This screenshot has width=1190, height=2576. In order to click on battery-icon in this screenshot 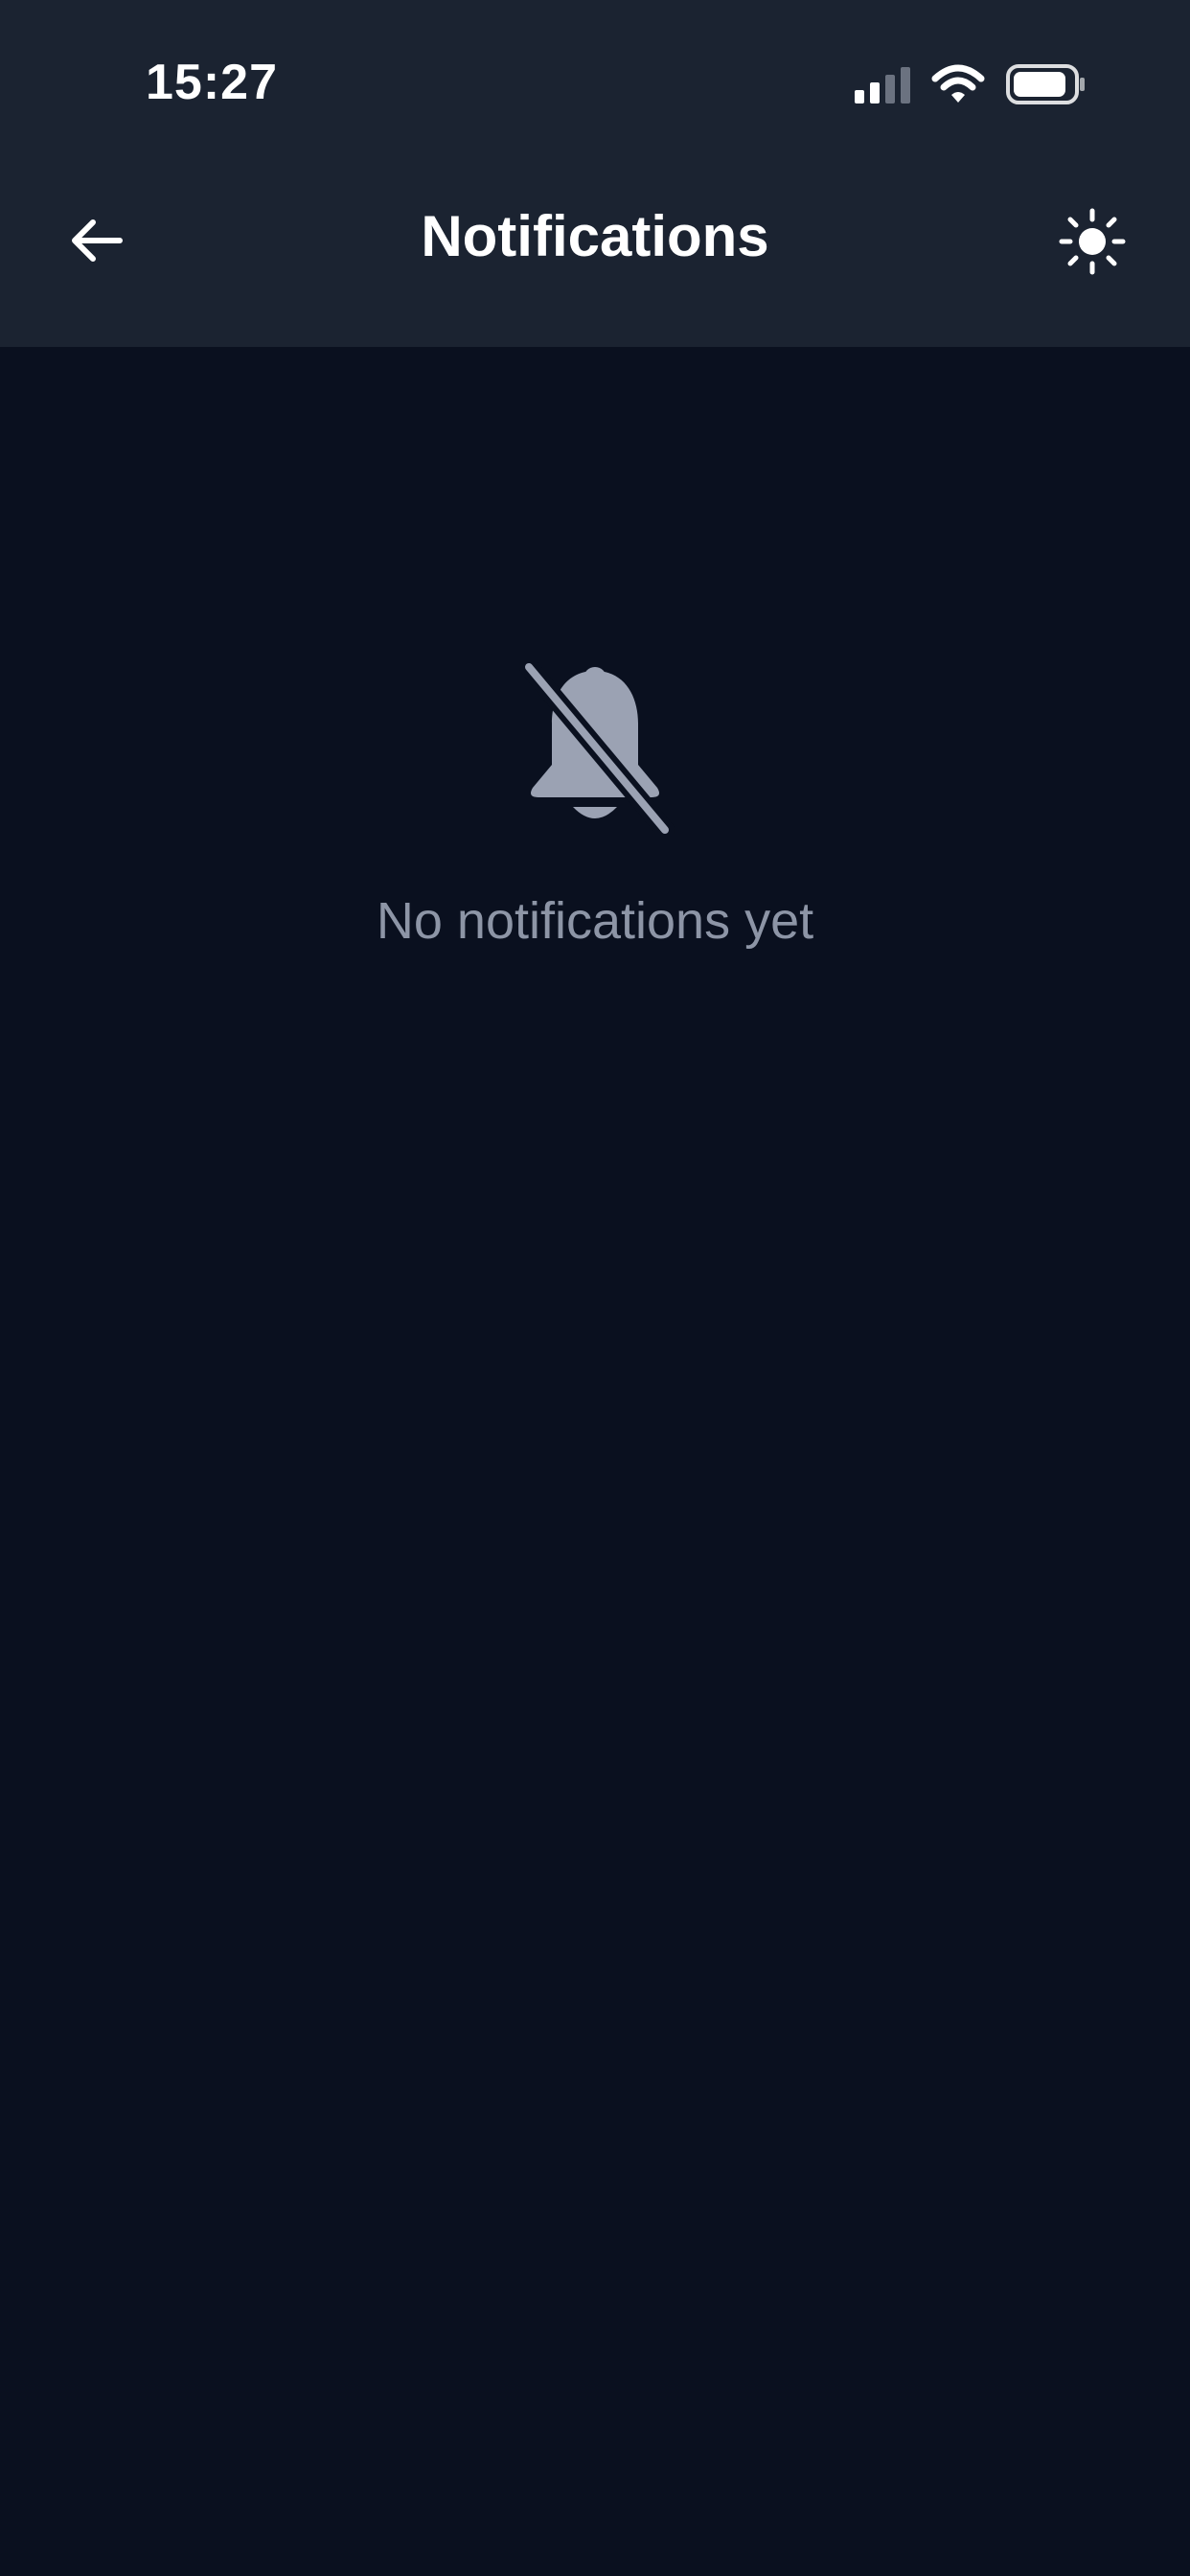, I will do `click(1045, 84)`.